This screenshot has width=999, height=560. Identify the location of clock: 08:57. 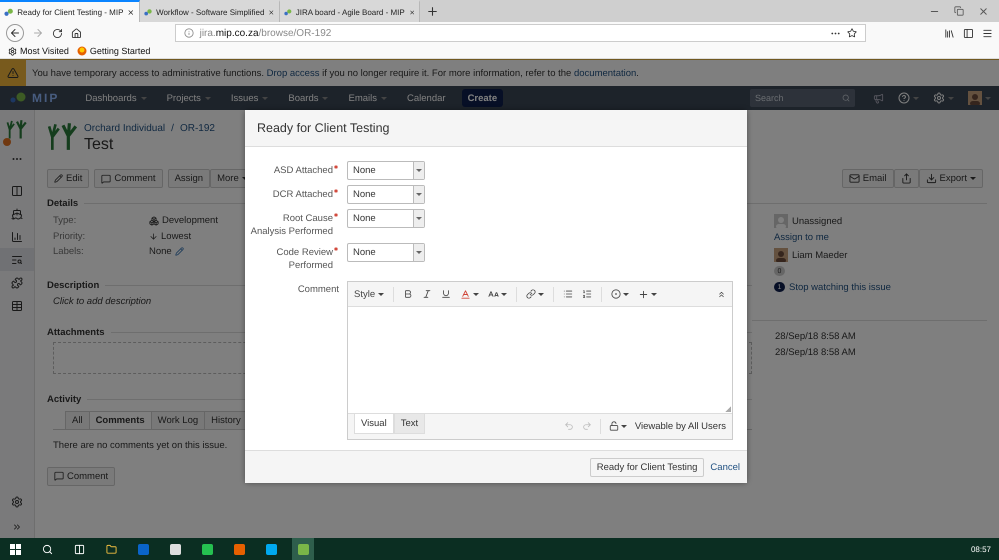
(981, 549).